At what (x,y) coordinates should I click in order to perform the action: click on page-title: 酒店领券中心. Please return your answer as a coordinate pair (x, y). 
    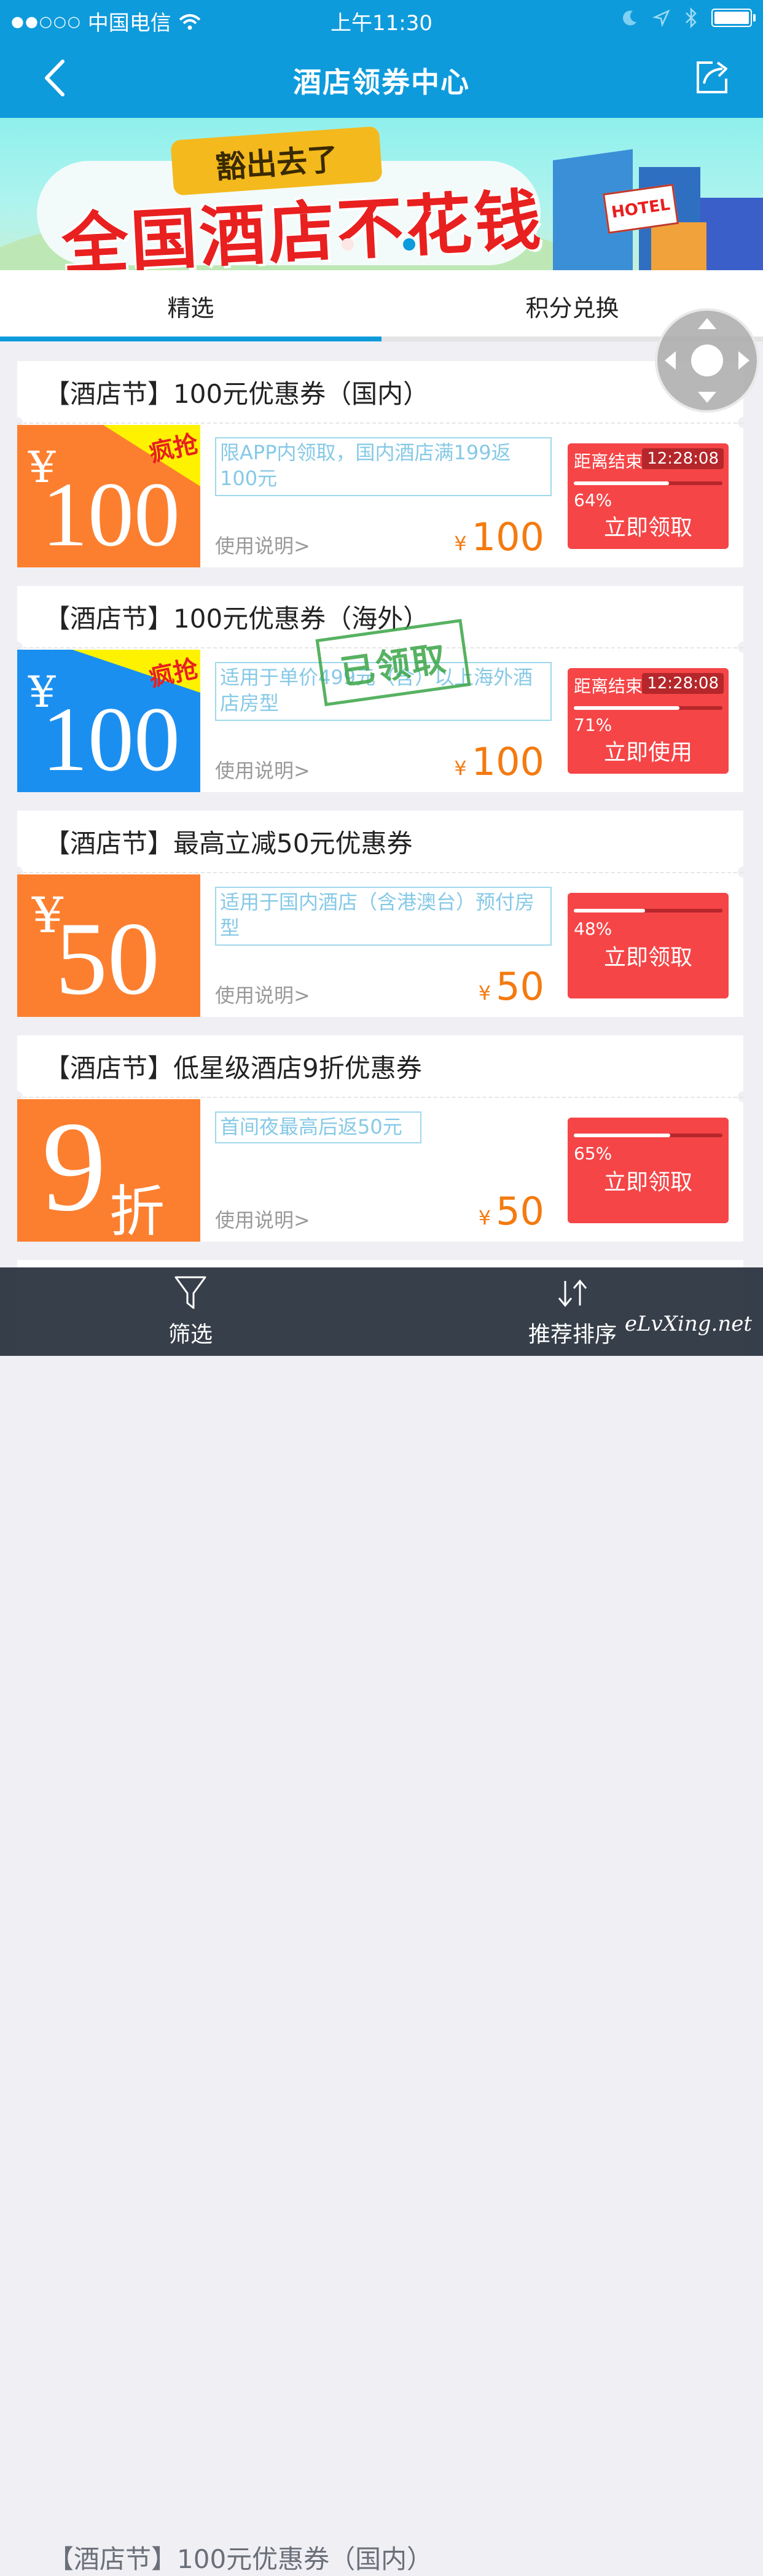
    Looking at the image, I should click on (381, 82).